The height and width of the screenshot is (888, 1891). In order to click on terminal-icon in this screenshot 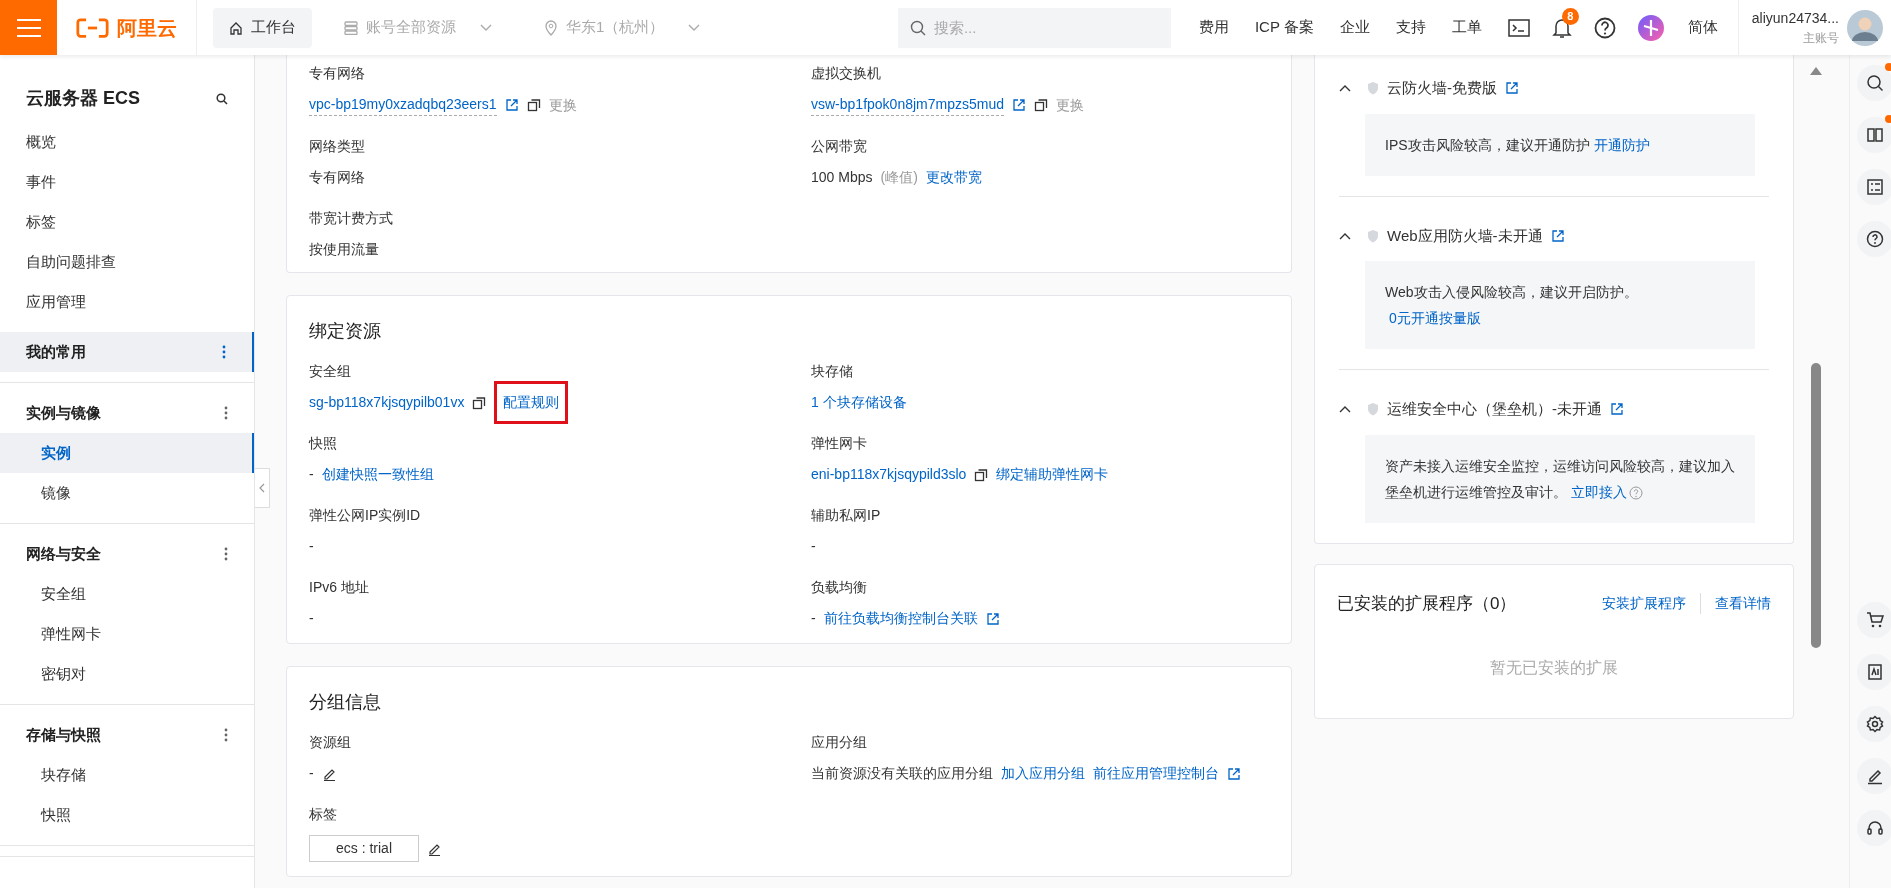, I will do `click(1518, 27)`.